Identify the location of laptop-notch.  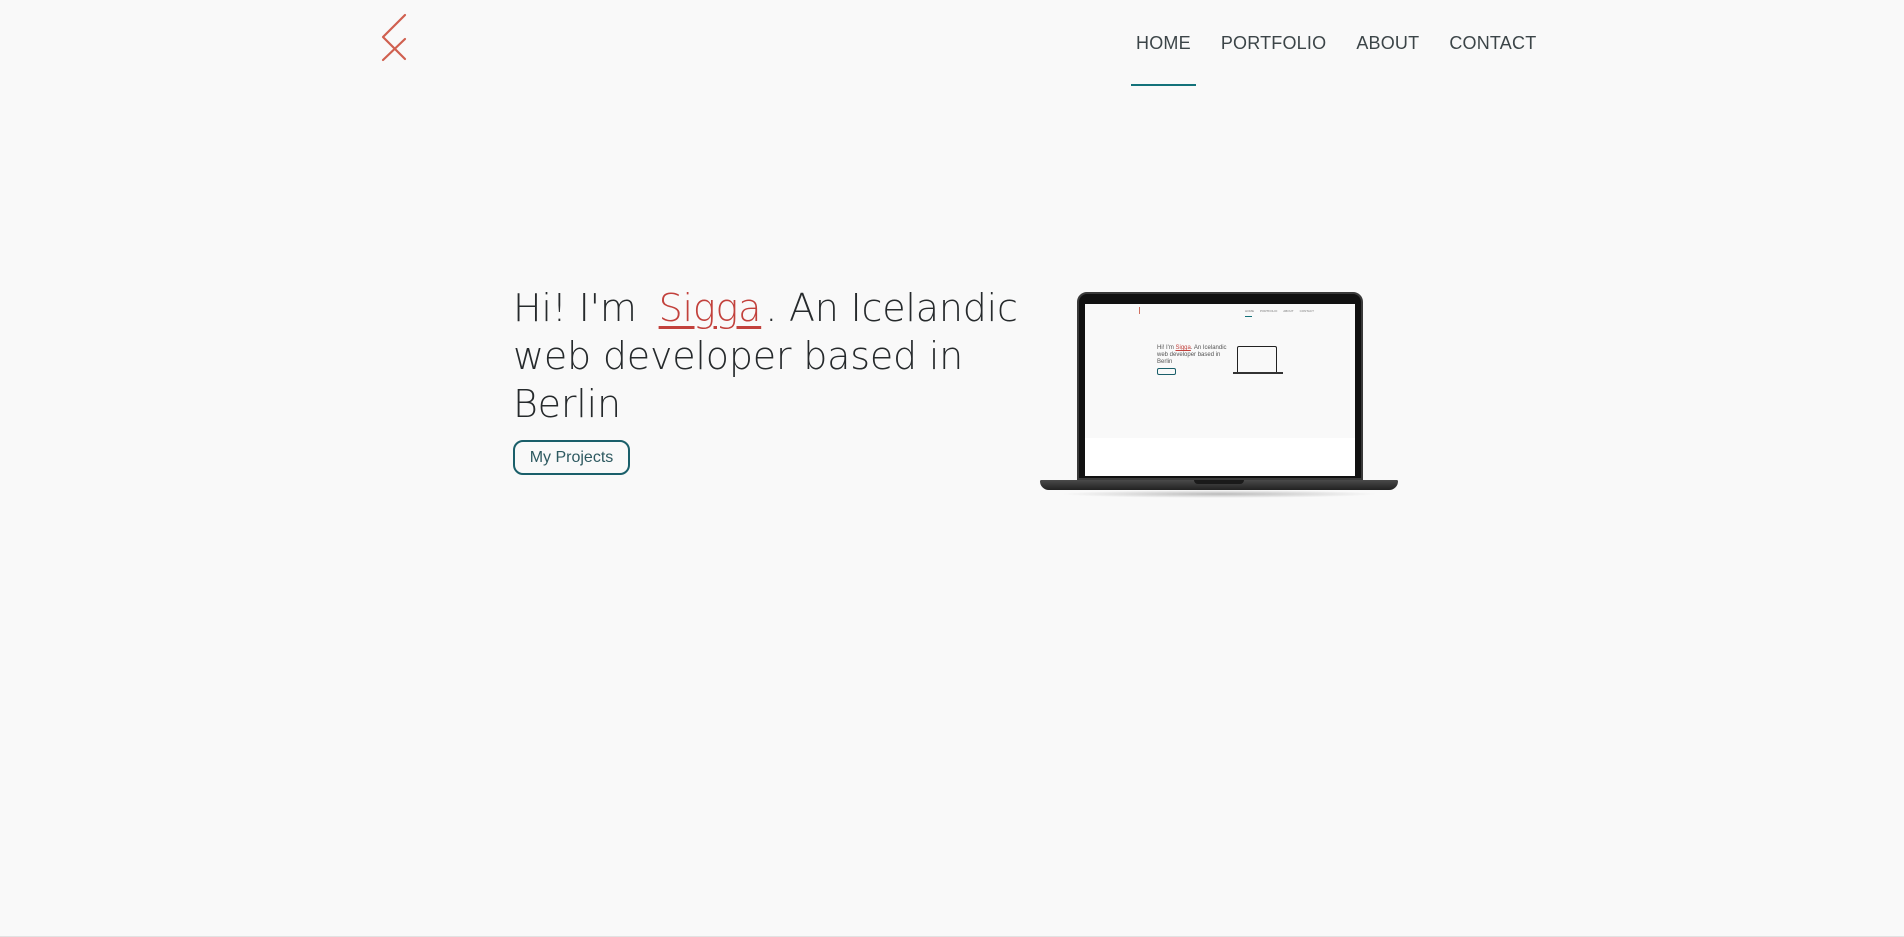
(1219, 482).